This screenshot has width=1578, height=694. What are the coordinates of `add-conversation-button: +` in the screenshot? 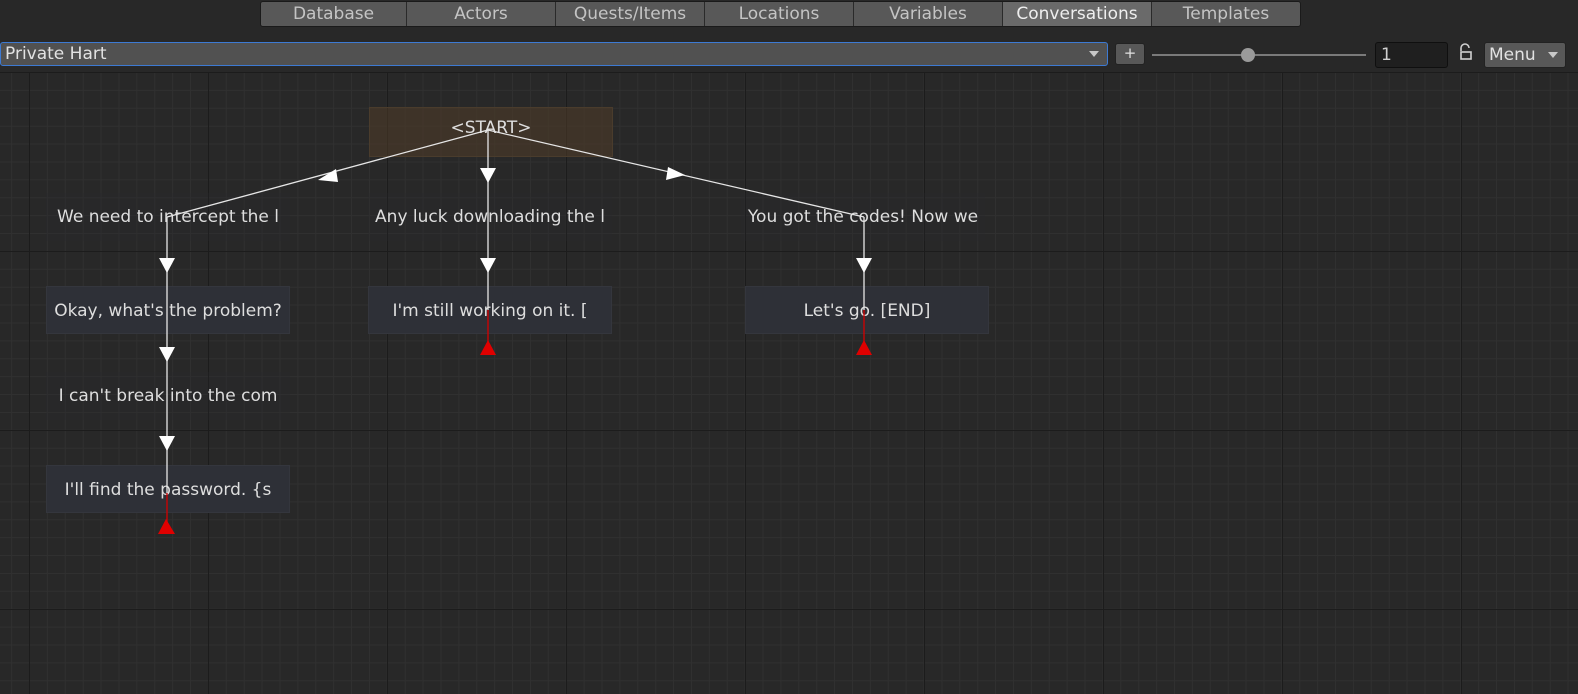 It's located at (1130, 54).